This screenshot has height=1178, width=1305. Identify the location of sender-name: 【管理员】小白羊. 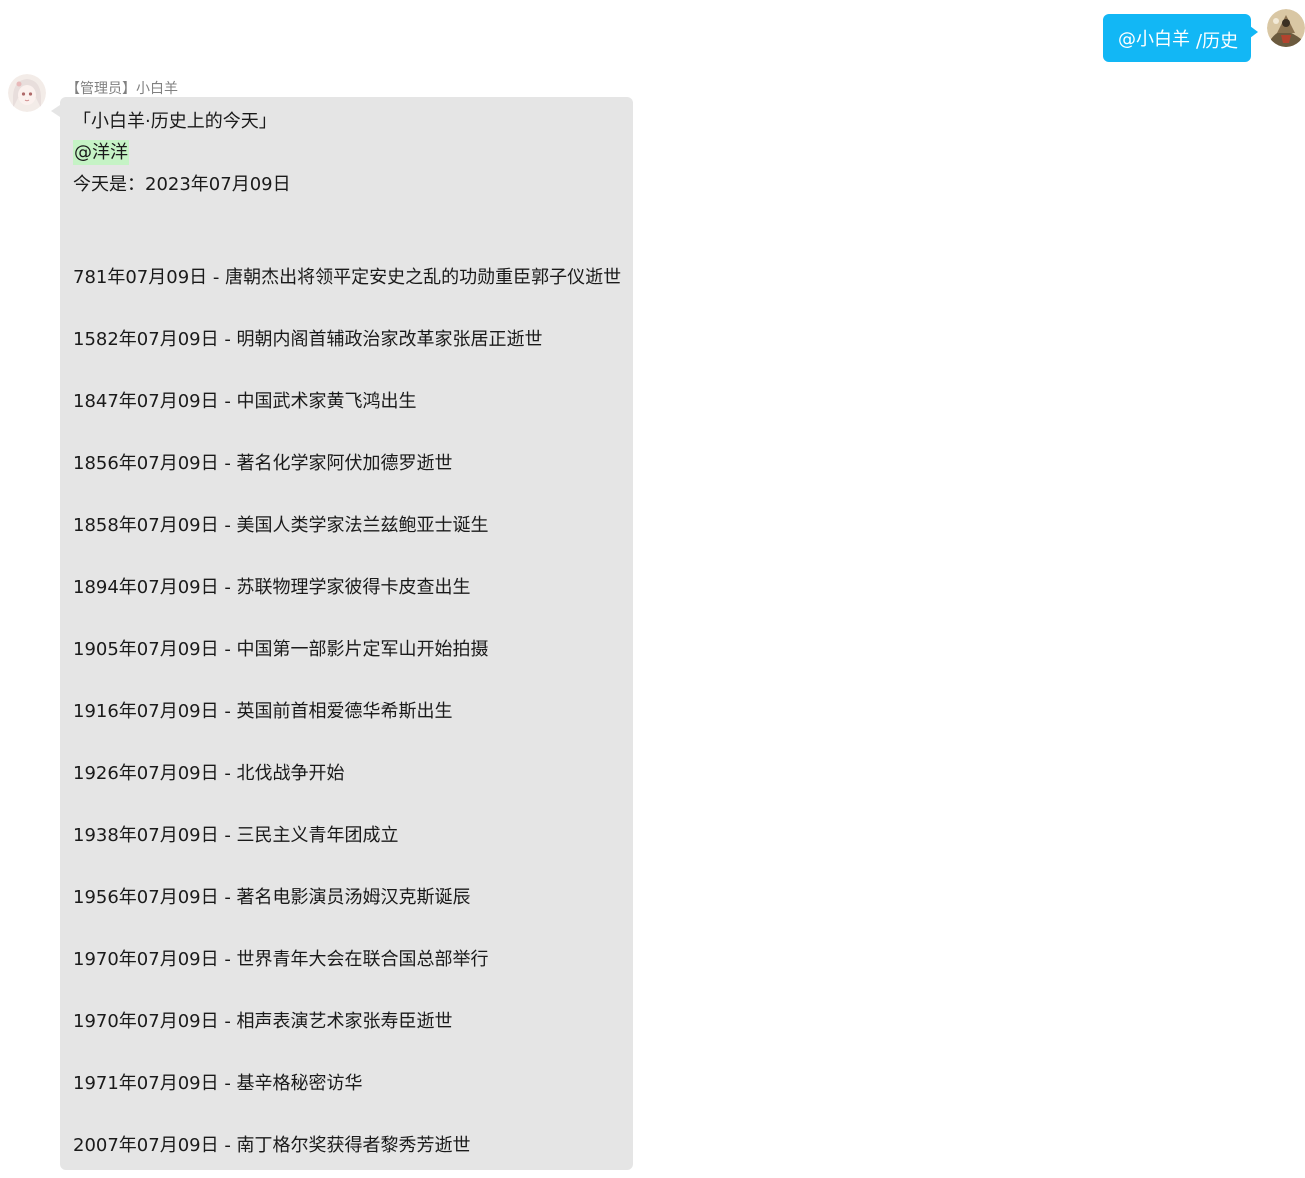
(122, 89).